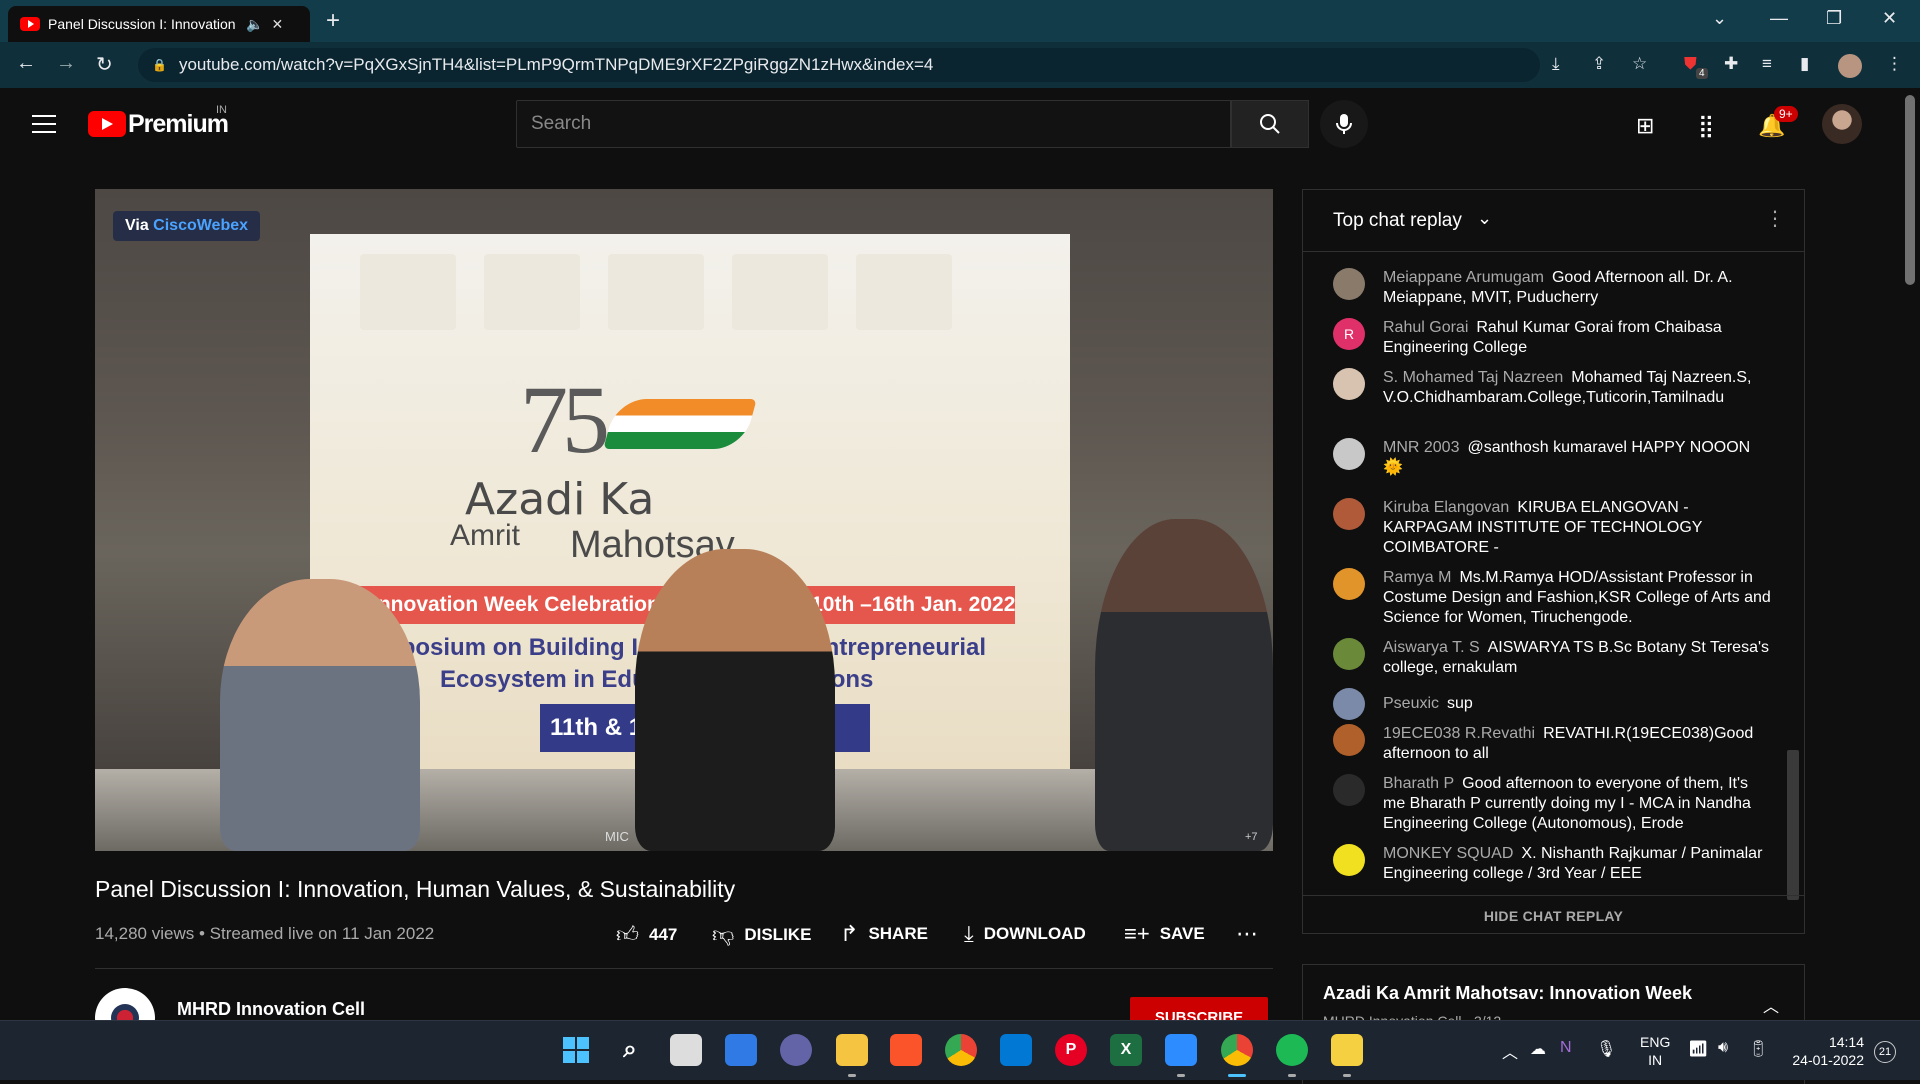  Describe the element at coordinates (1510, 1051) in the screenshot. I see `tray-overflow-chevron-icon: ︿` at that location.